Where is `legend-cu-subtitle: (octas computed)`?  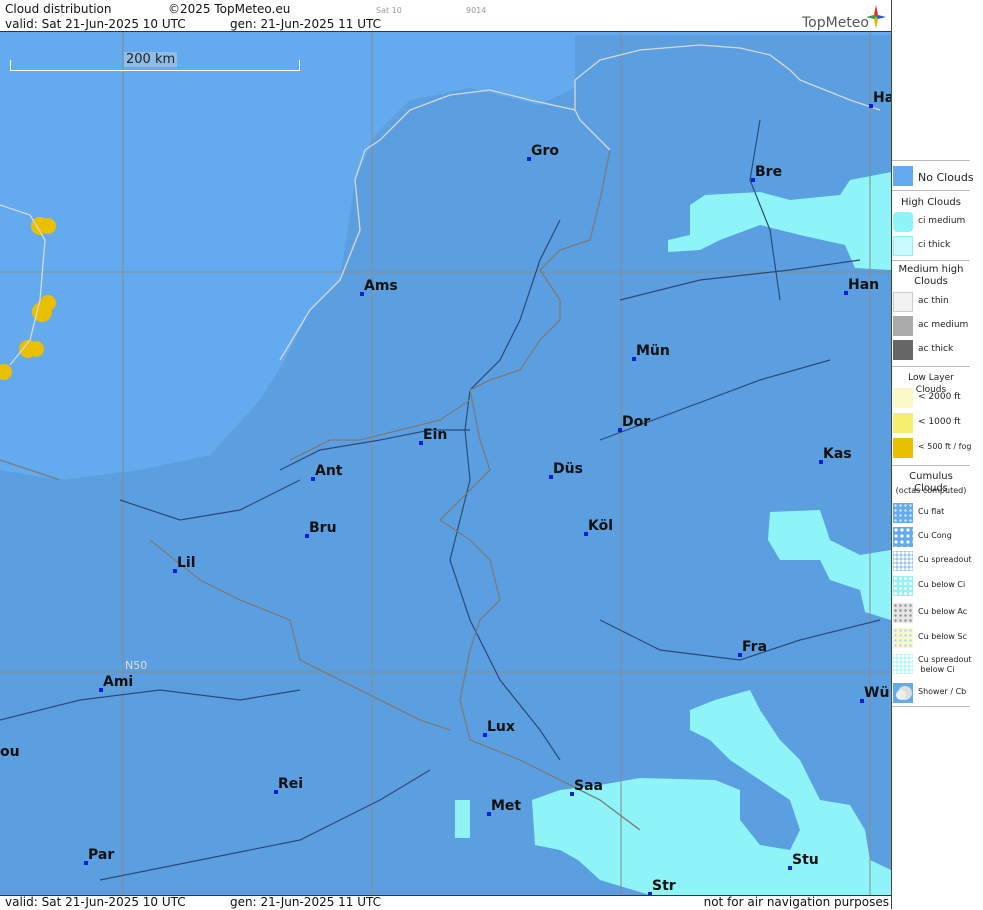
legend-cu-subtitle: (octas computed) is located at coordinates (931, 490).